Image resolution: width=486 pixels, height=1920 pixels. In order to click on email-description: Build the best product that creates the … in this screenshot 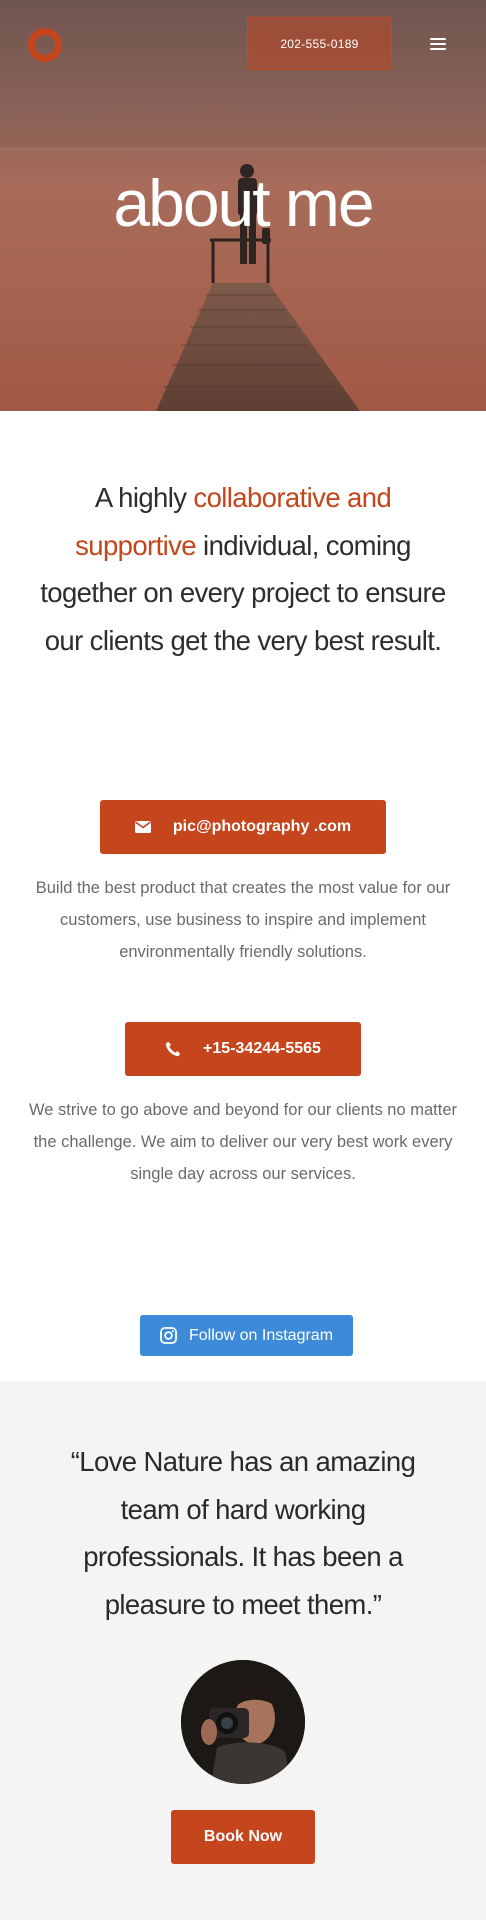, I will do `click(243, 920)`.